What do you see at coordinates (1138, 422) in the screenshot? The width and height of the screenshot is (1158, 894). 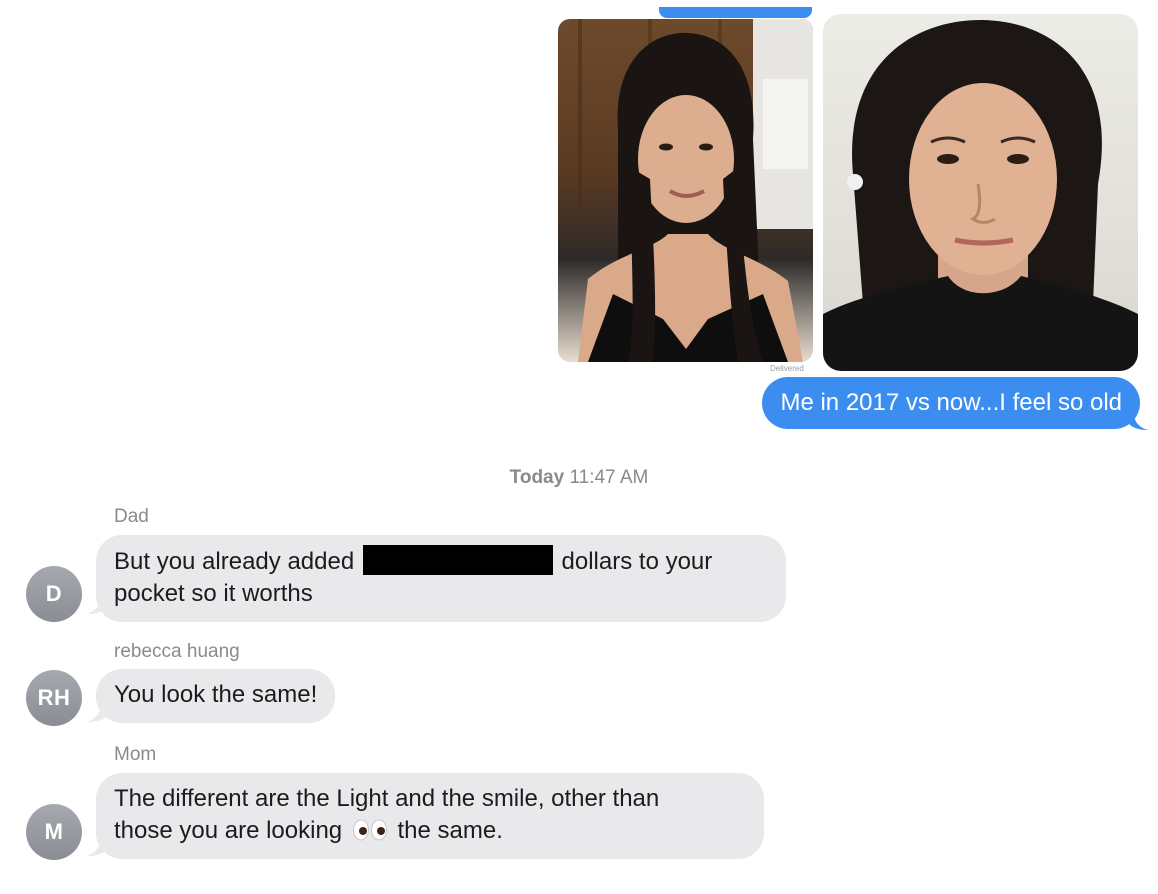 I see `sent-bubble-tail` at bounding box center [1138, 422].